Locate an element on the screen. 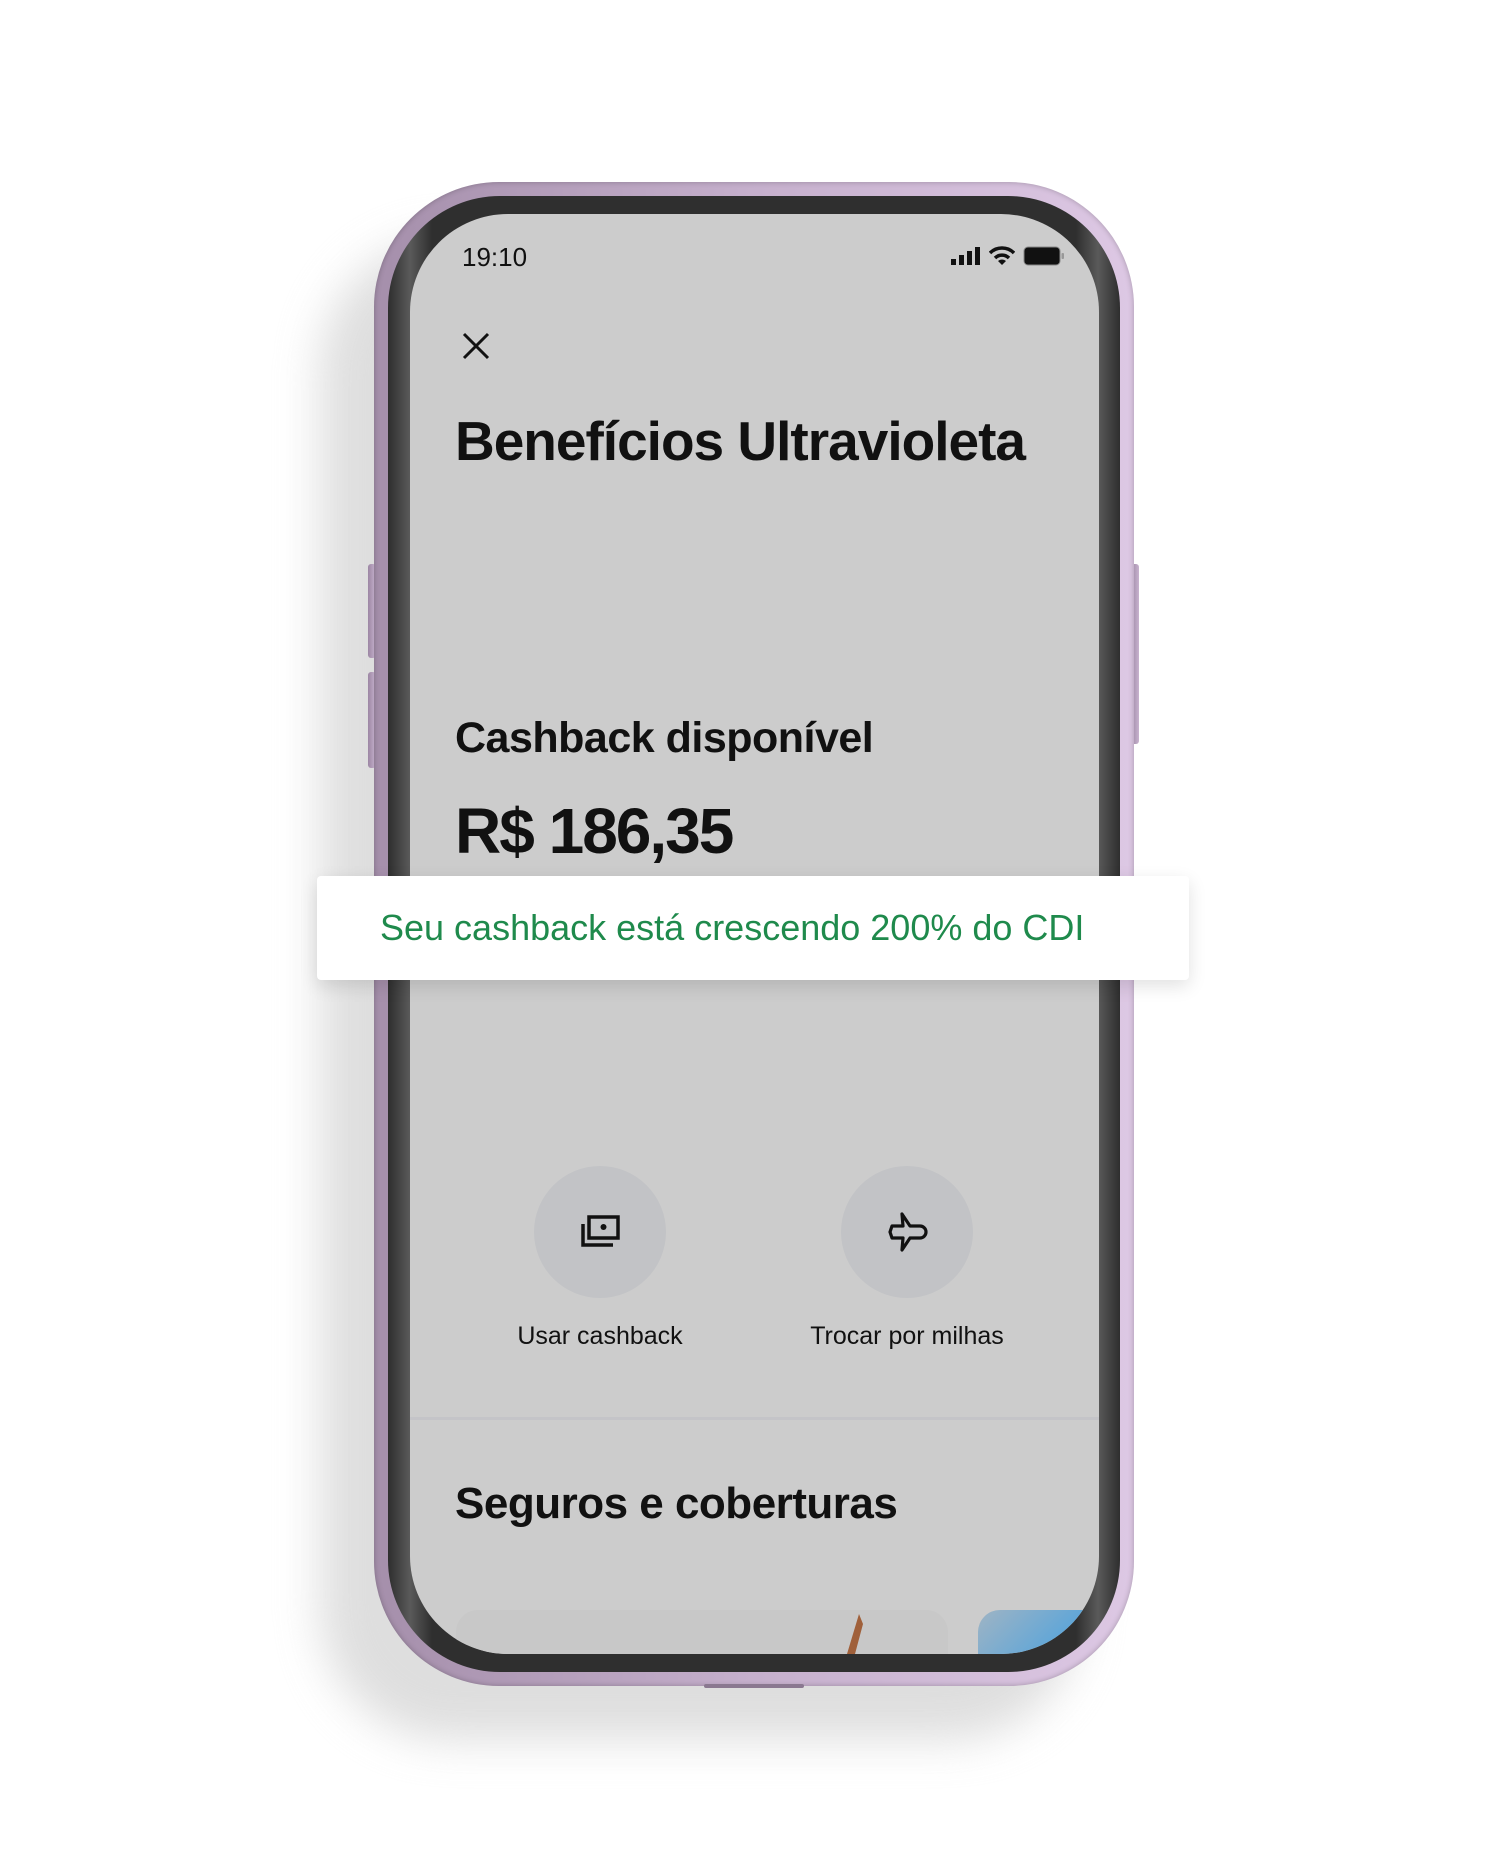  phone-port is located at coordinates (754, 1686).